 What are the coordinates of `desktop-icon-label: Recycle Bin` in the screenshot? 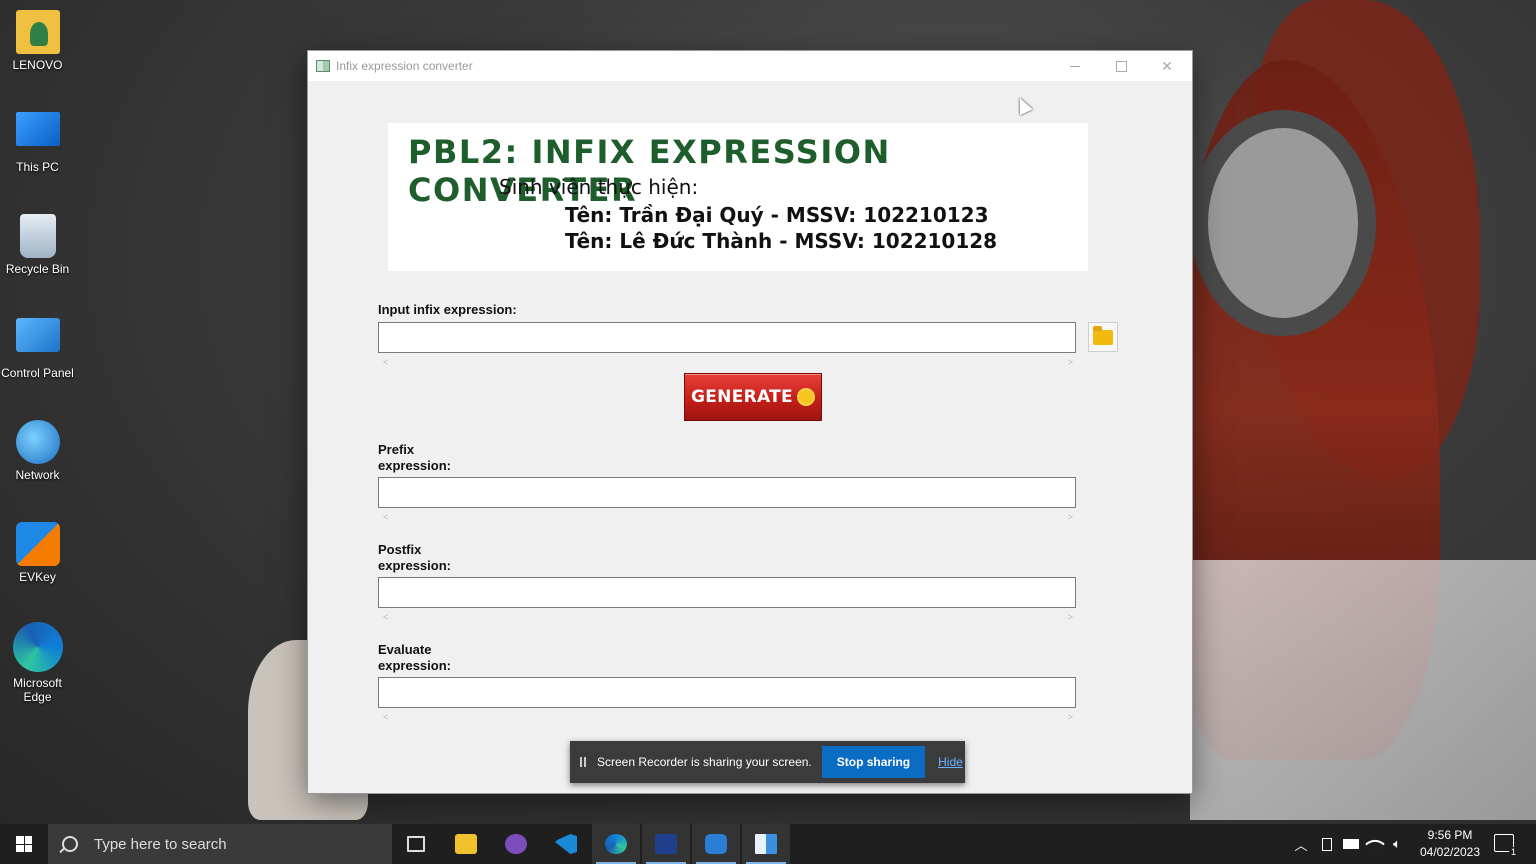 It's located at (37, 269).